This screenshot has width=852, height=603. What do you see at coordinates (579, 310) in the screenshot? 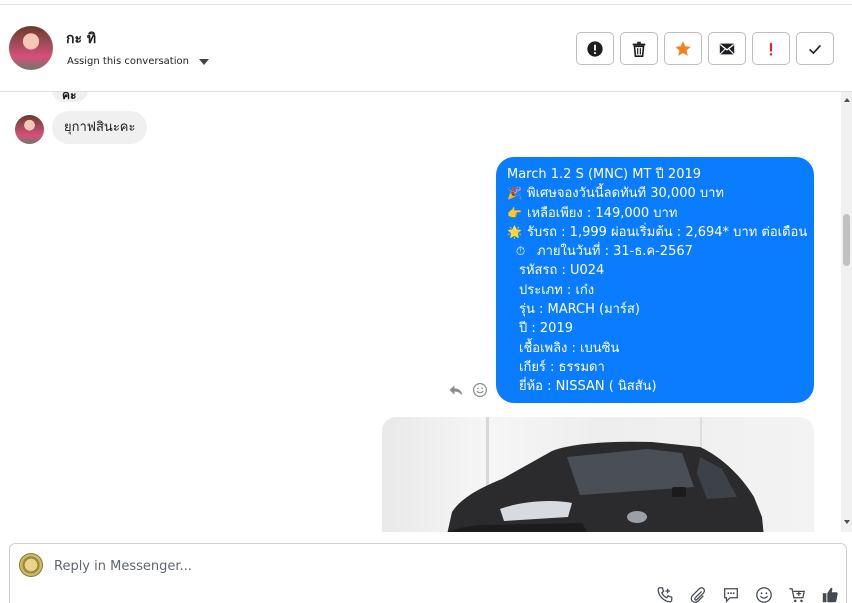
I see `message-line-text: รุ่น : MARCH (มาร์ส)` at bounding box center [579, 310].